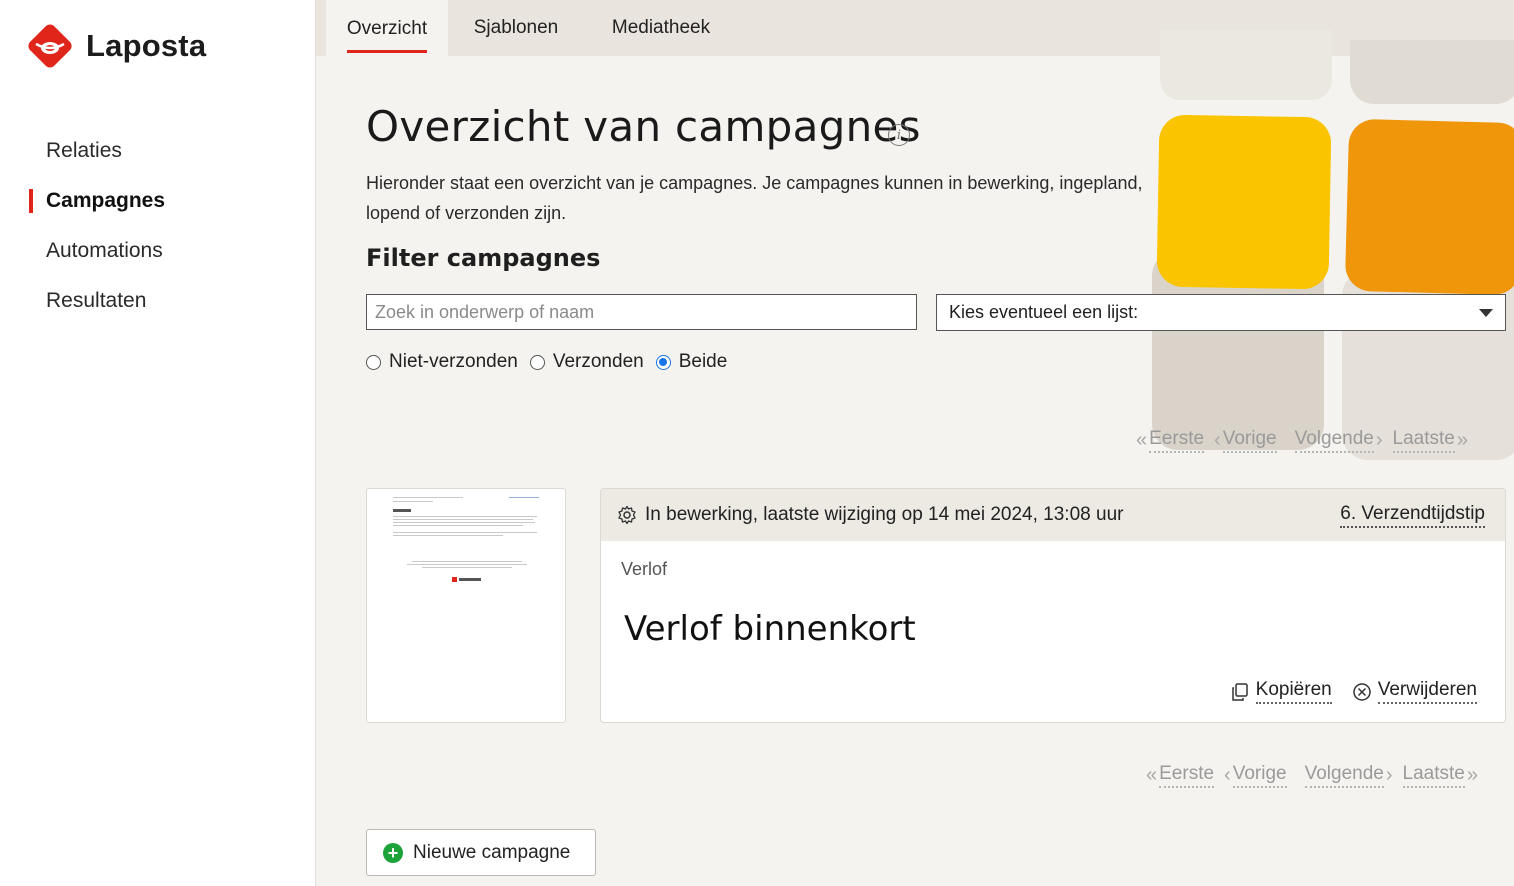 This screenshot has width=1514, height=886. What do you see at coordinates (915, 28) in the screenshot?
I see `top-tabs: Overzicht Sjablonen Mediatheek` at bounding box center [915, 28].